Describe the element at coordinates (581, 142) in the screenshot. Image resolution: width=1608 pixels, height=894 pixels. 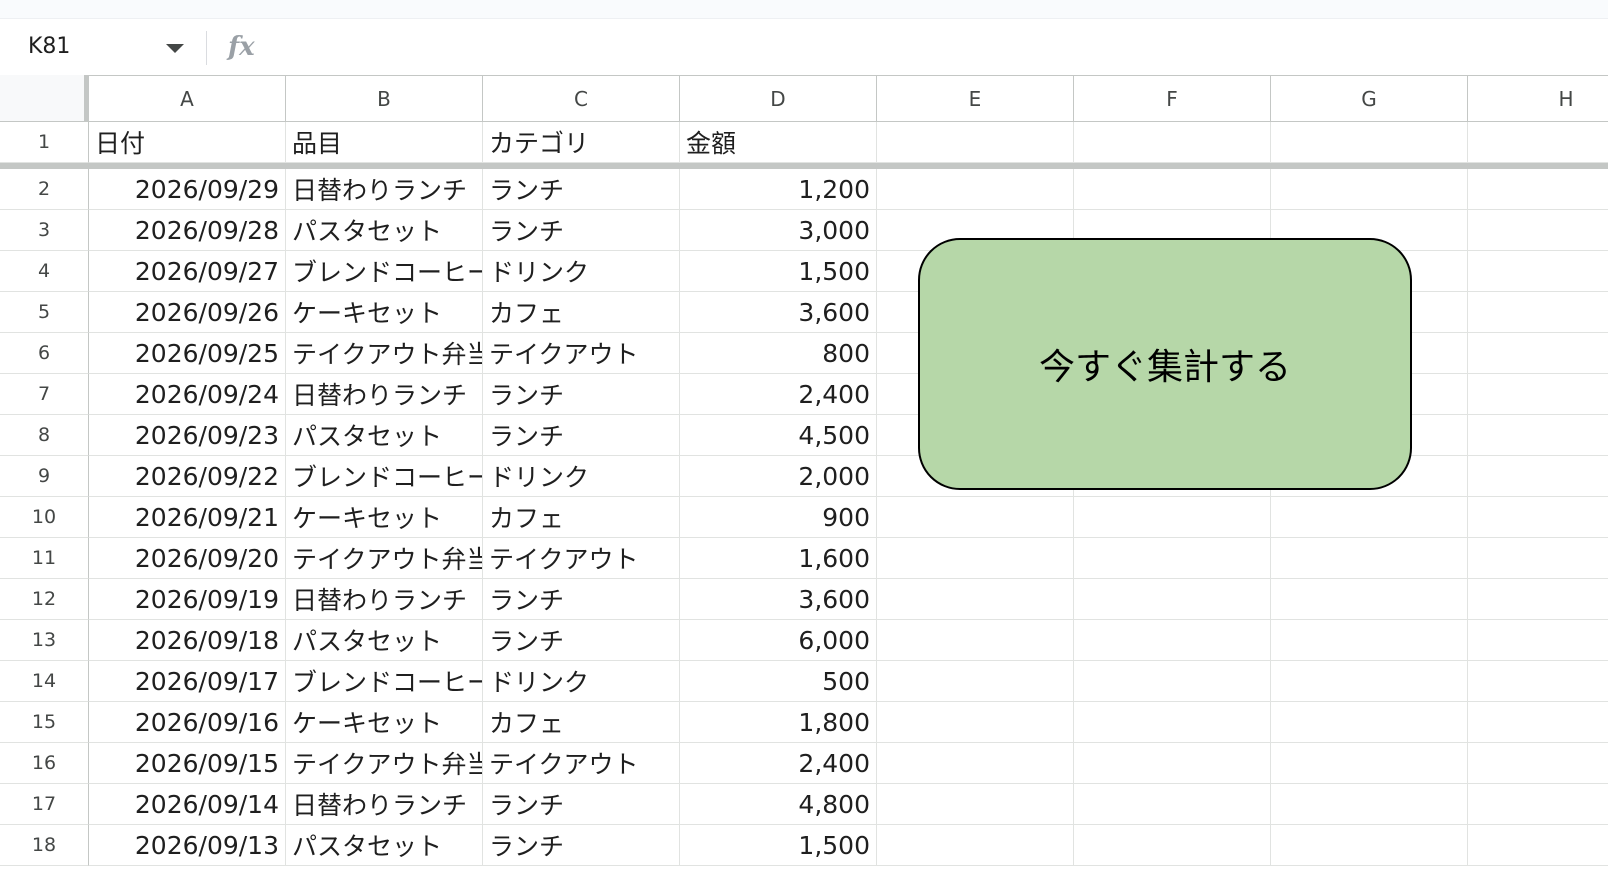
I see `header-cell: カテゴリ` at that location.